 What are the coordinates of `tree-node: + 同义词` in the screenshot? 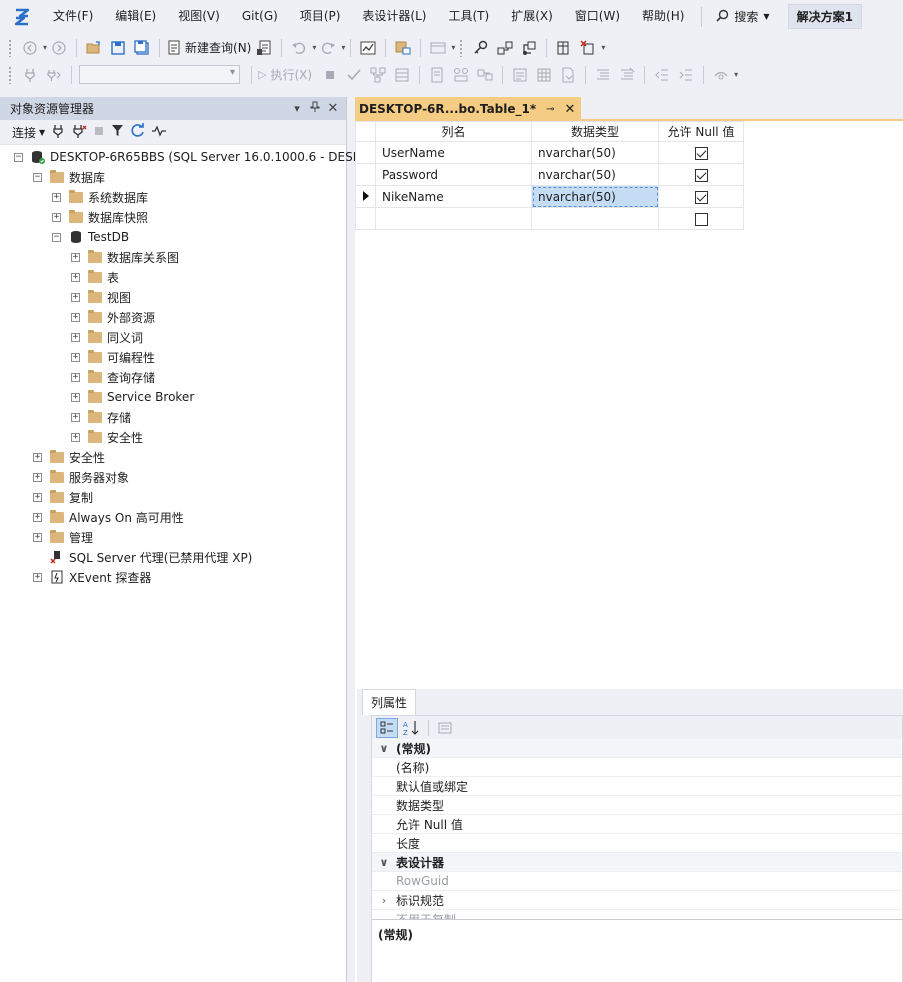 It's located at (173, 337).